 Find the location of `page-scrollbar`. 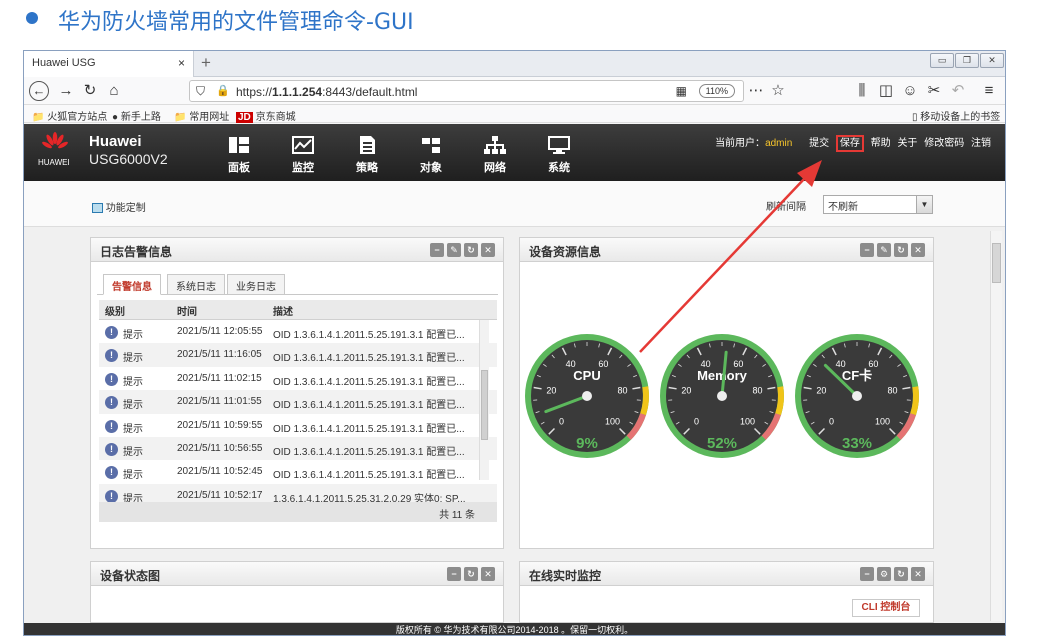

page-scrollbar is located at coordinates (996, 426).